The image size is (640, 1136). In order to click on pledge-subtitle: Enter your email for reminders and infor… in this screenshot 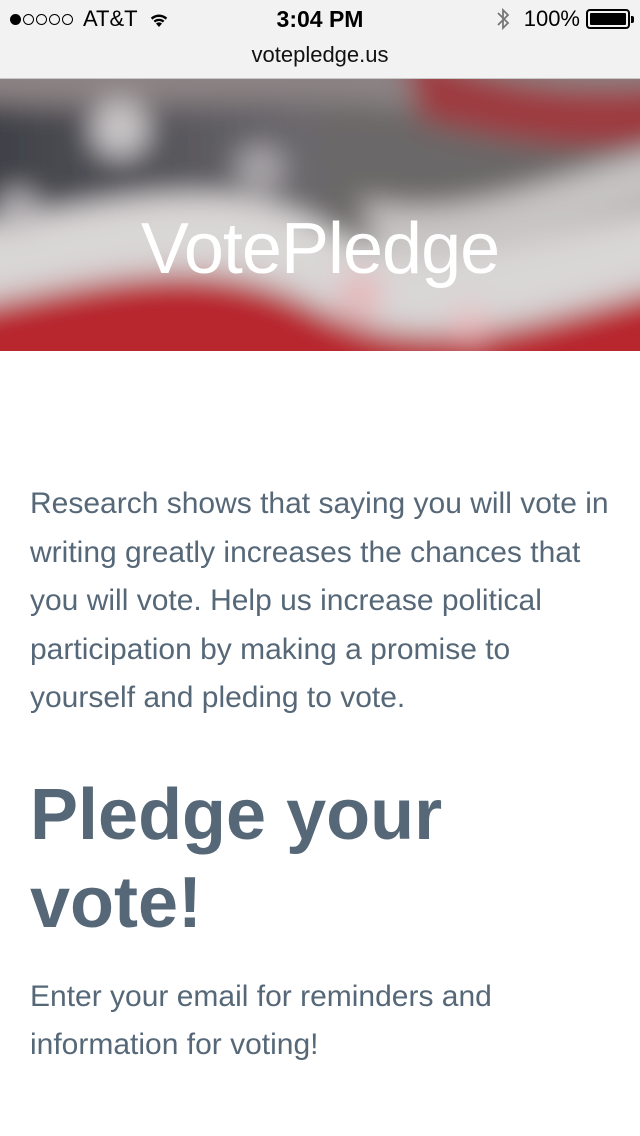, I will do `click(261, 1020)`.